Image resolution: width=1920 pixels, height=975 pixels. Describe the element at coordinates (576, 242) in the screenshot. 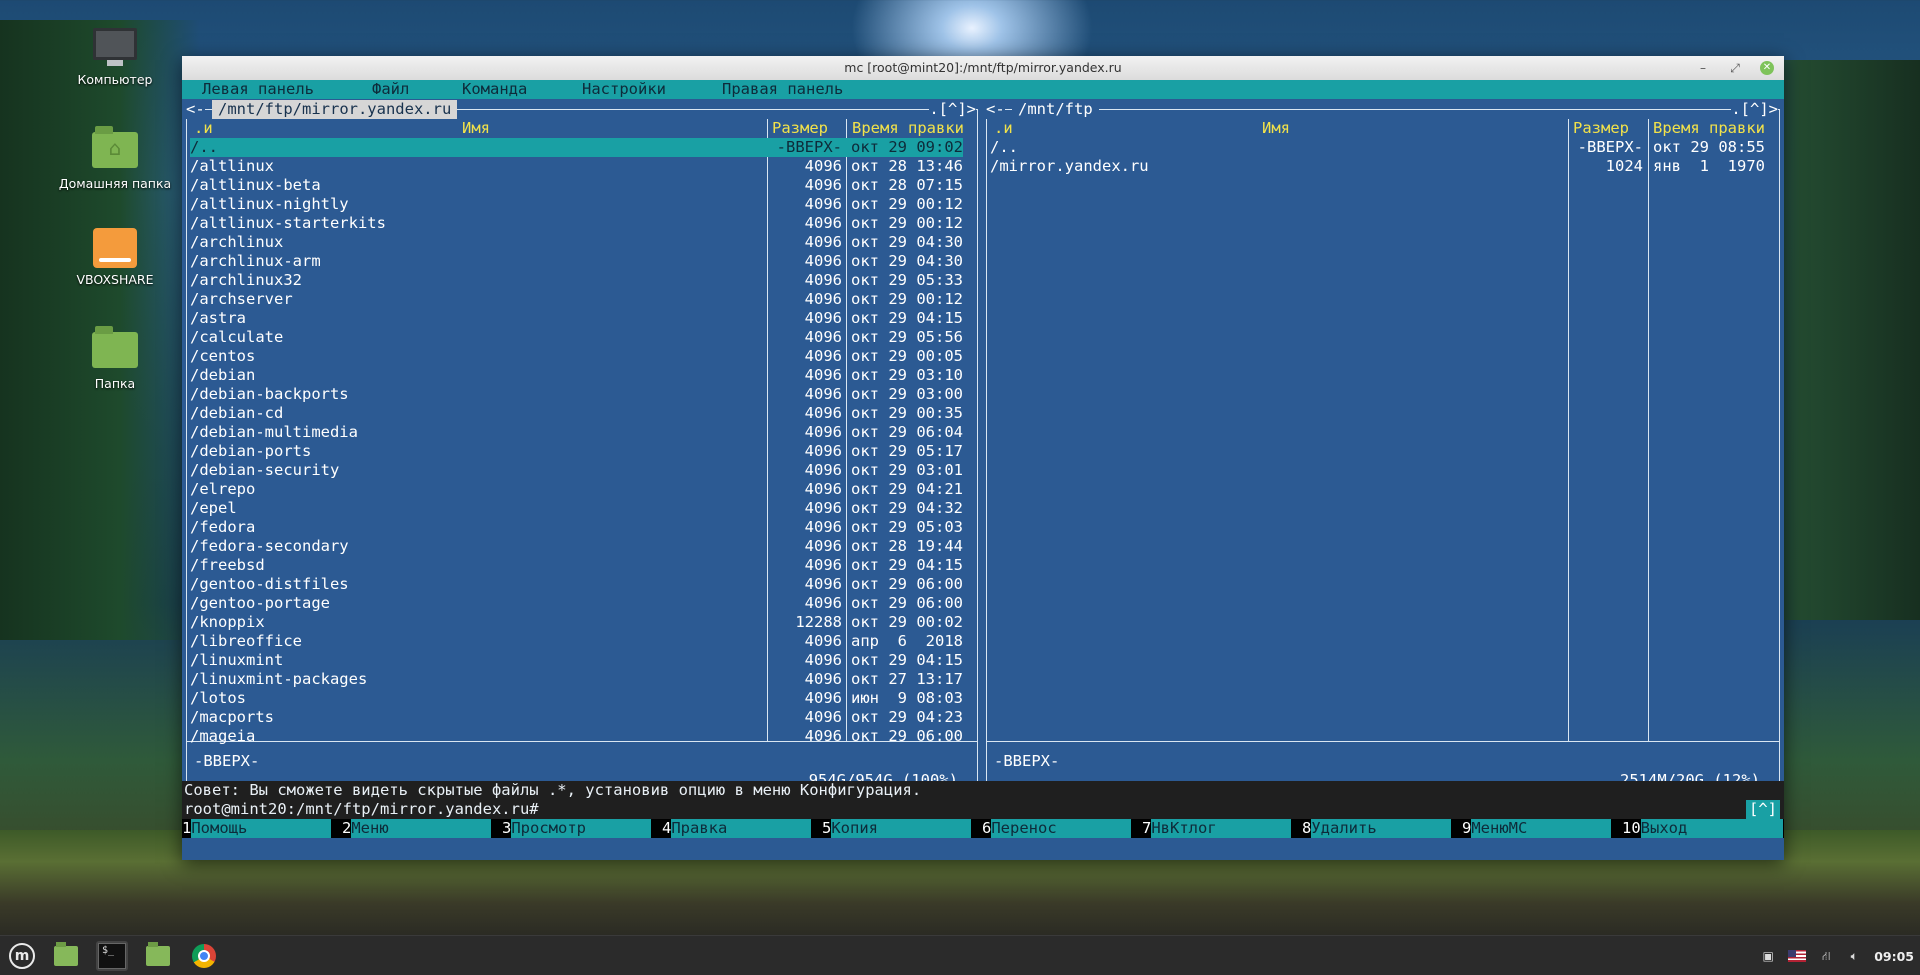

I see `file-row: /archlinux 4096 окт 29 04:30` at that location.